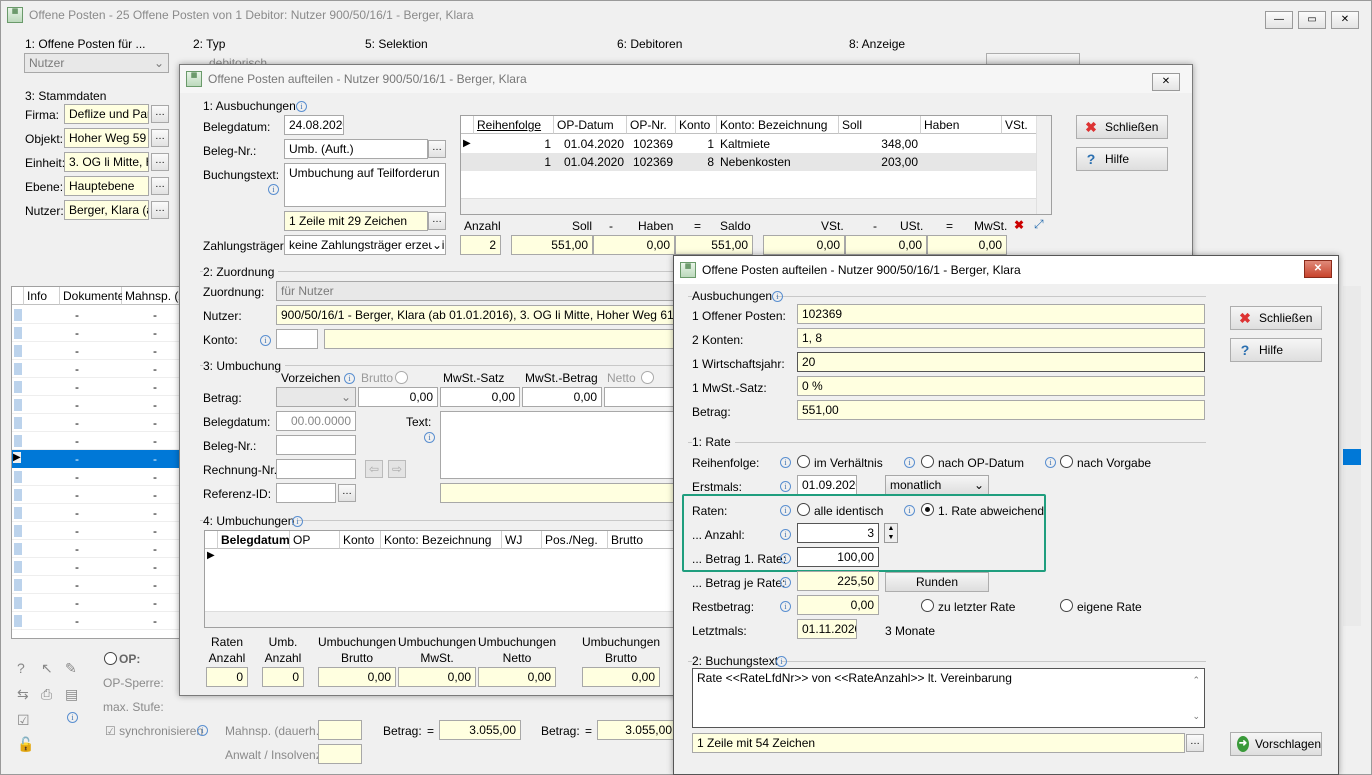 This screenshot has height=775, width=1372. Describe the element at coordinates (254, 540) in the screenshot. I see `col-belegdatum: Belegdatum` at that location.